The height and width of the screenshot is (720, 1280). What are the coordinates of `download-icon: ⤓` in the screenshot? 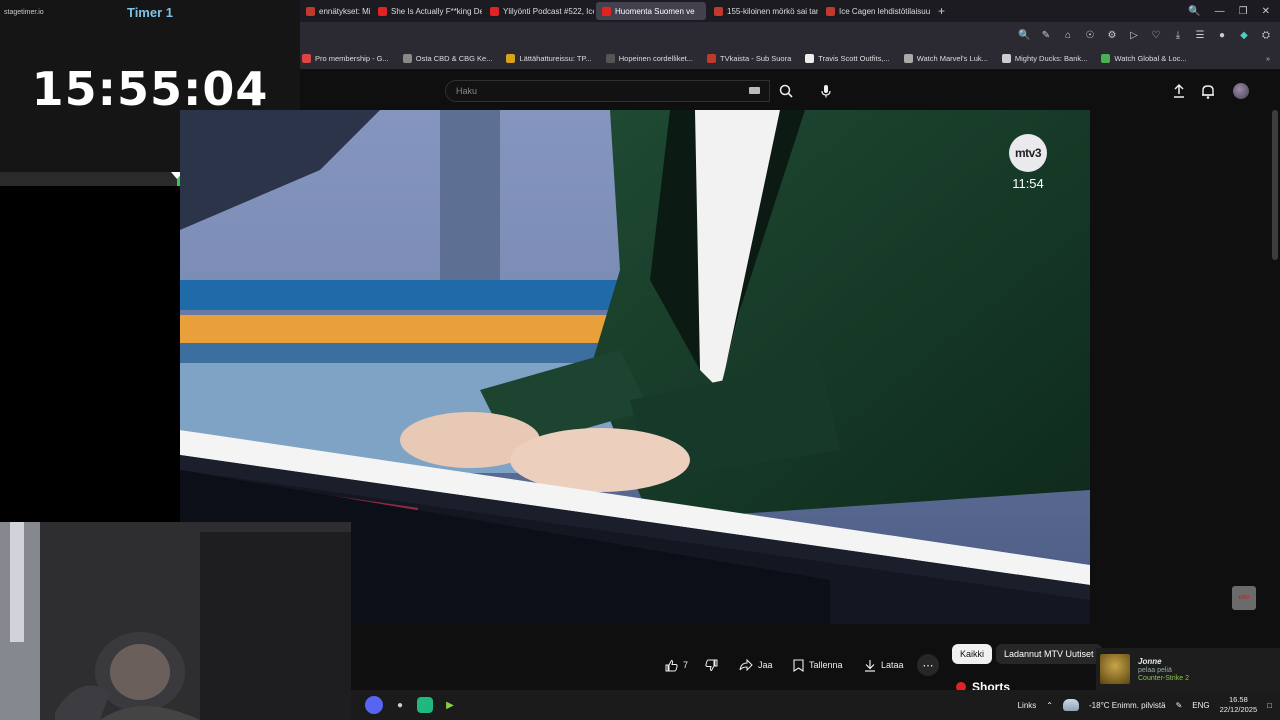 It's located at (1178, 35).